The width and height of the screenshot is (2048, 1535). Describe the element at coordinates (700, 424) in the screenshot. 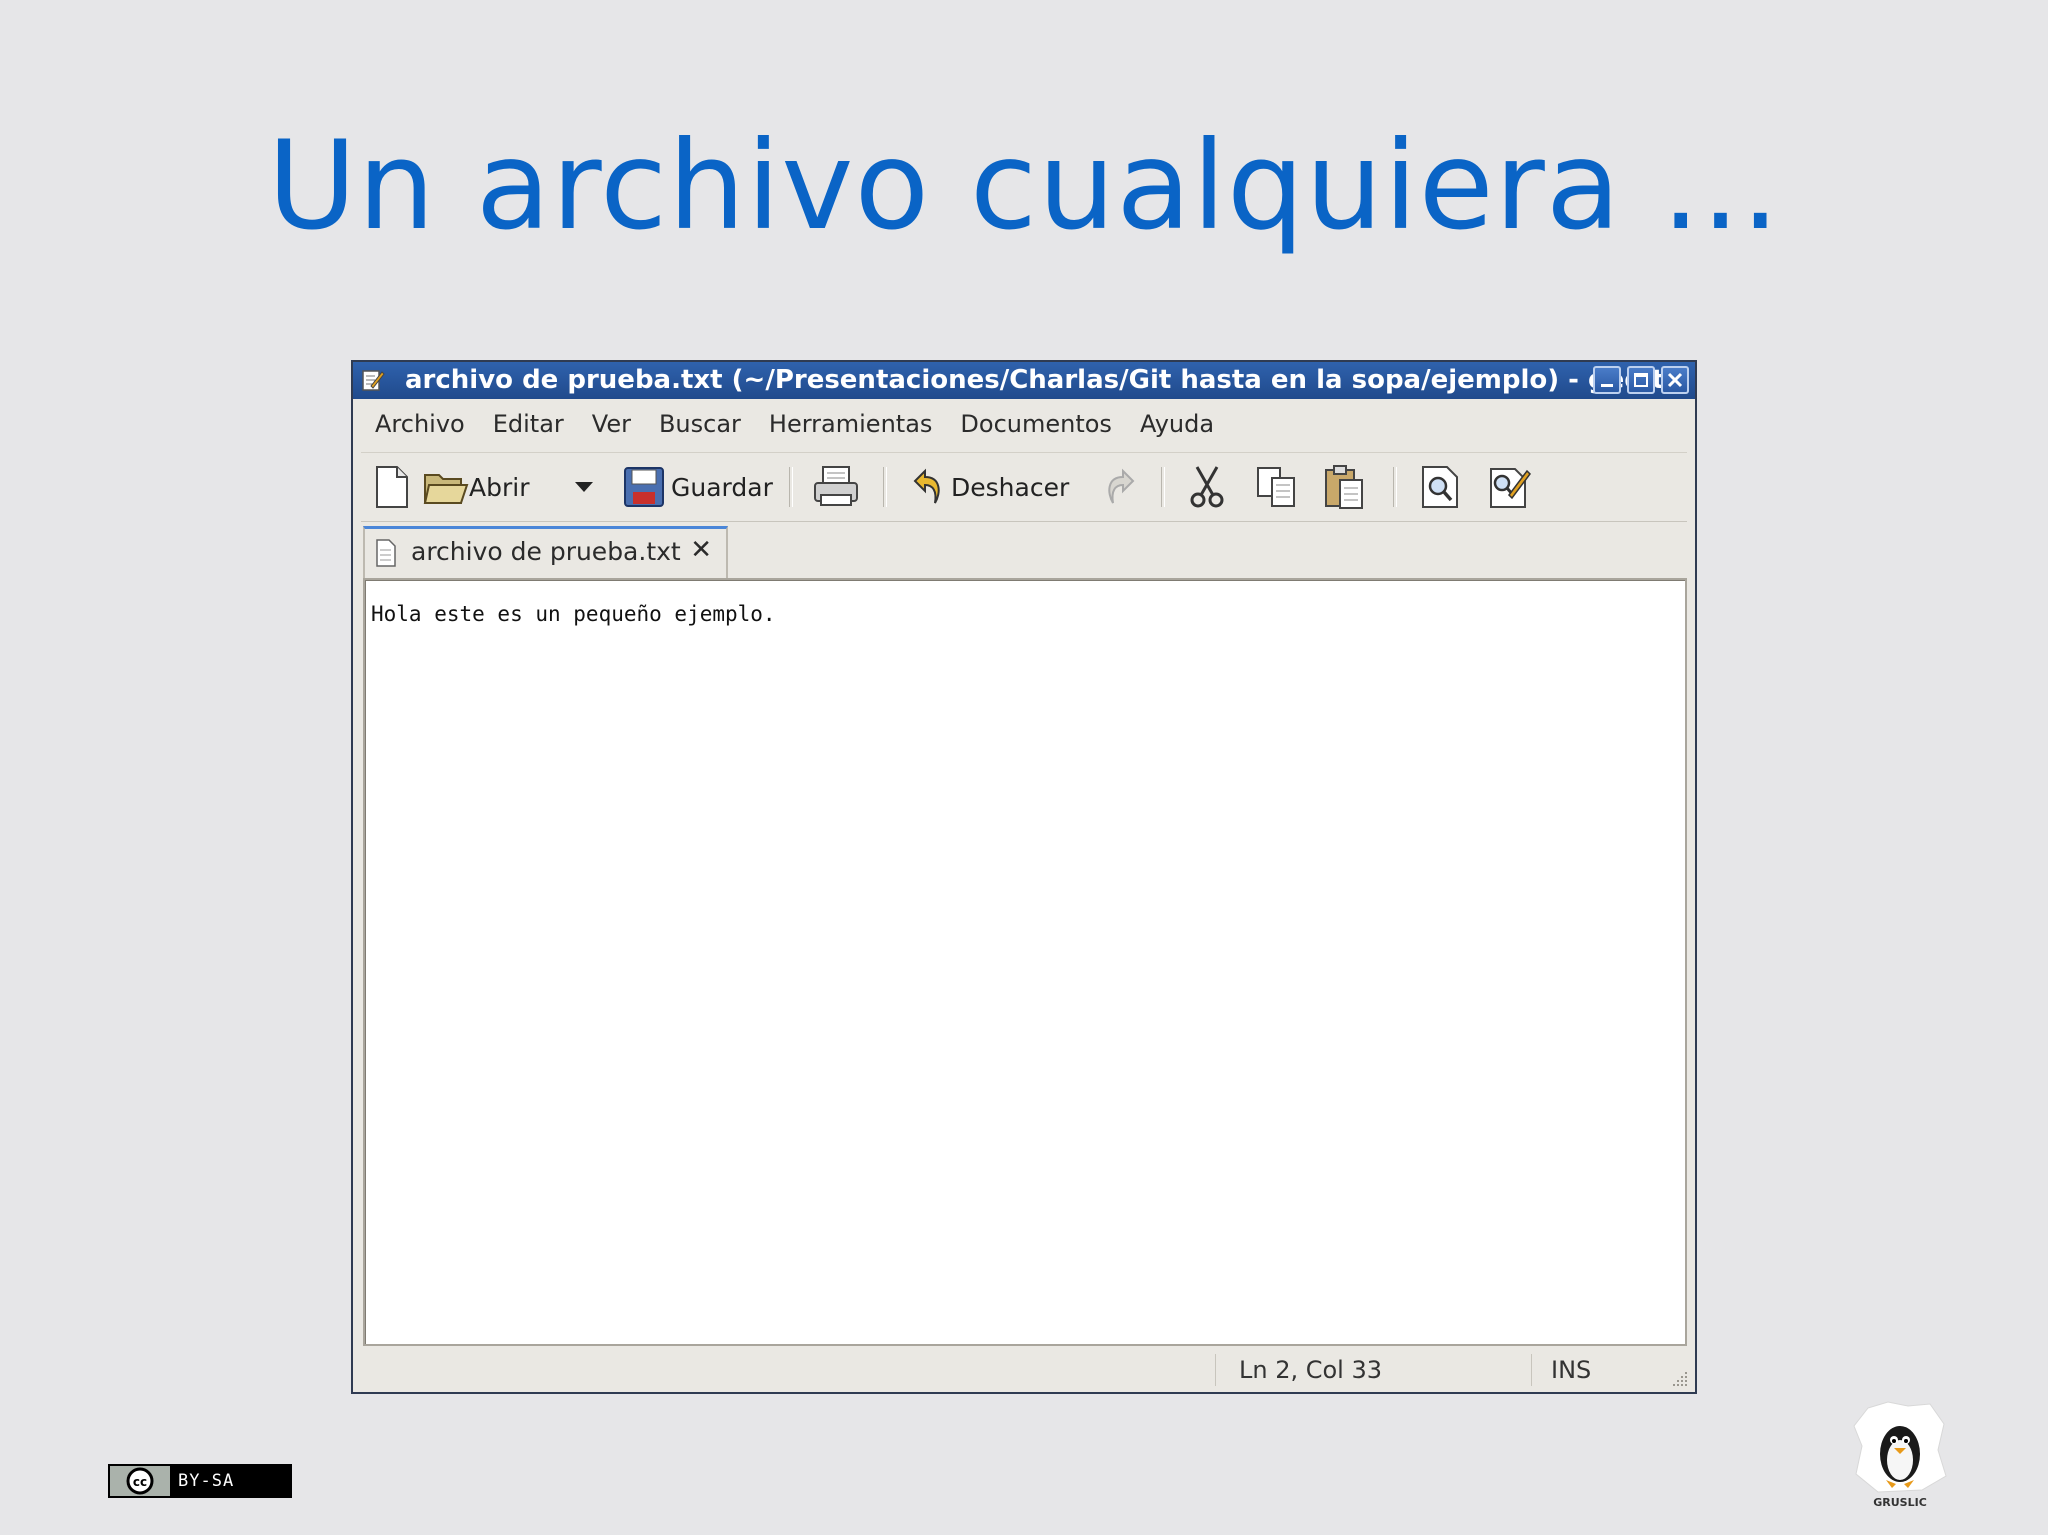

I see `menu-buscar: Buscar` at that location.